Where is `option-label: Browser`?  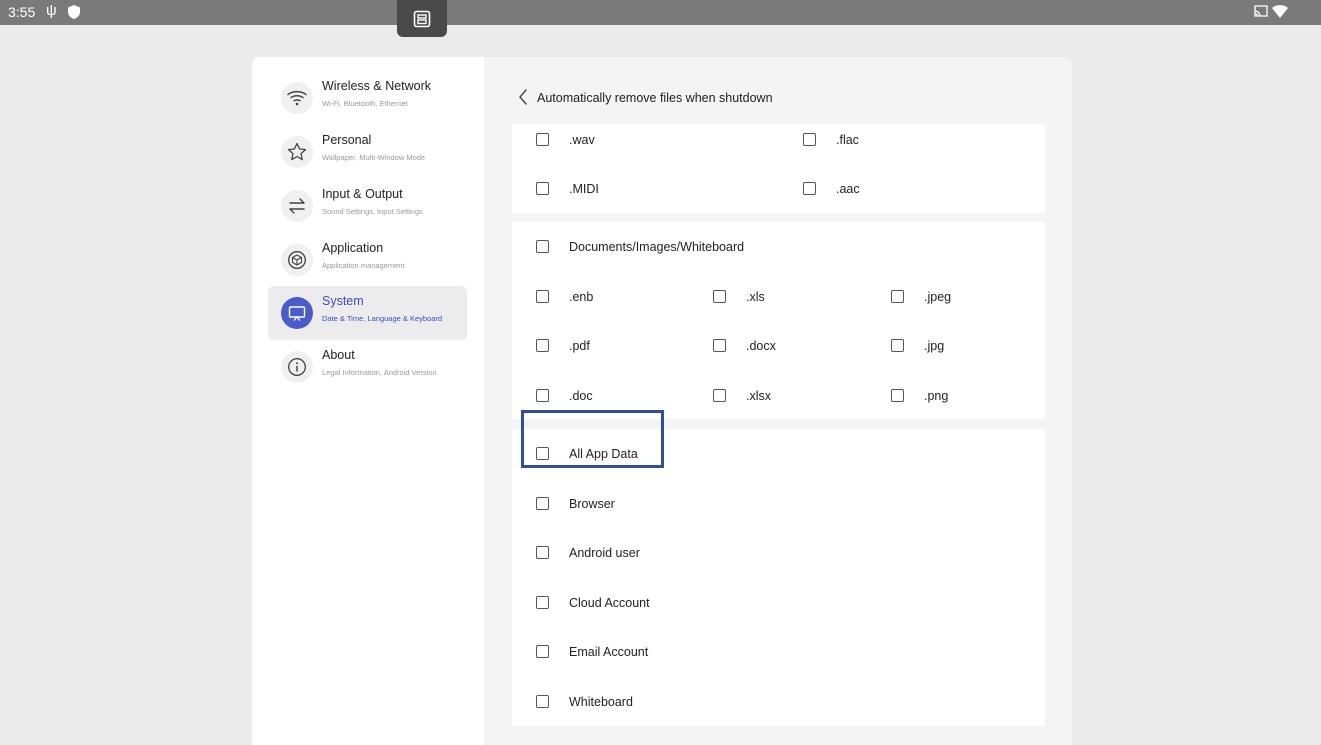 option-label: Browser is located at coordinates (592, 503).